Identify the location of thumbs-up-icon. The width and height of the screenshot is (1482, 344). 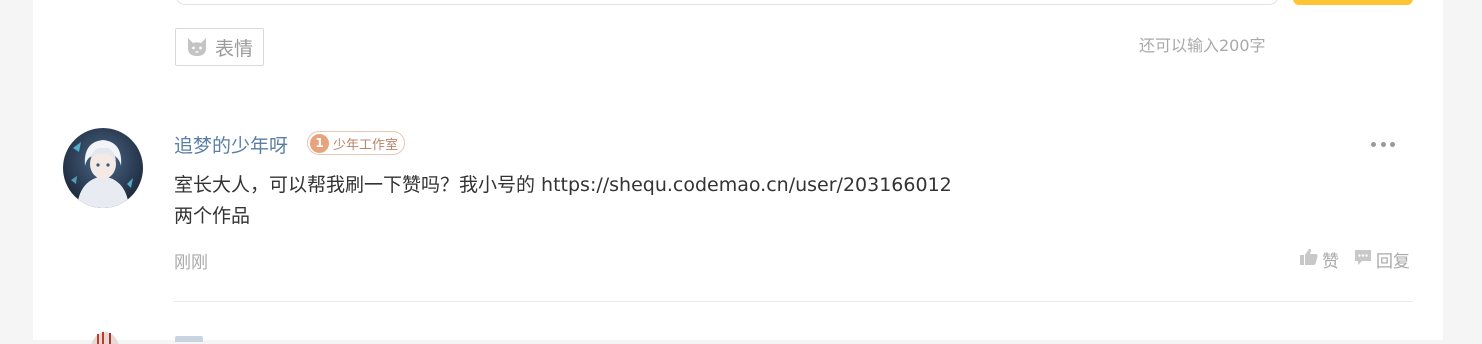
(1309, 259).